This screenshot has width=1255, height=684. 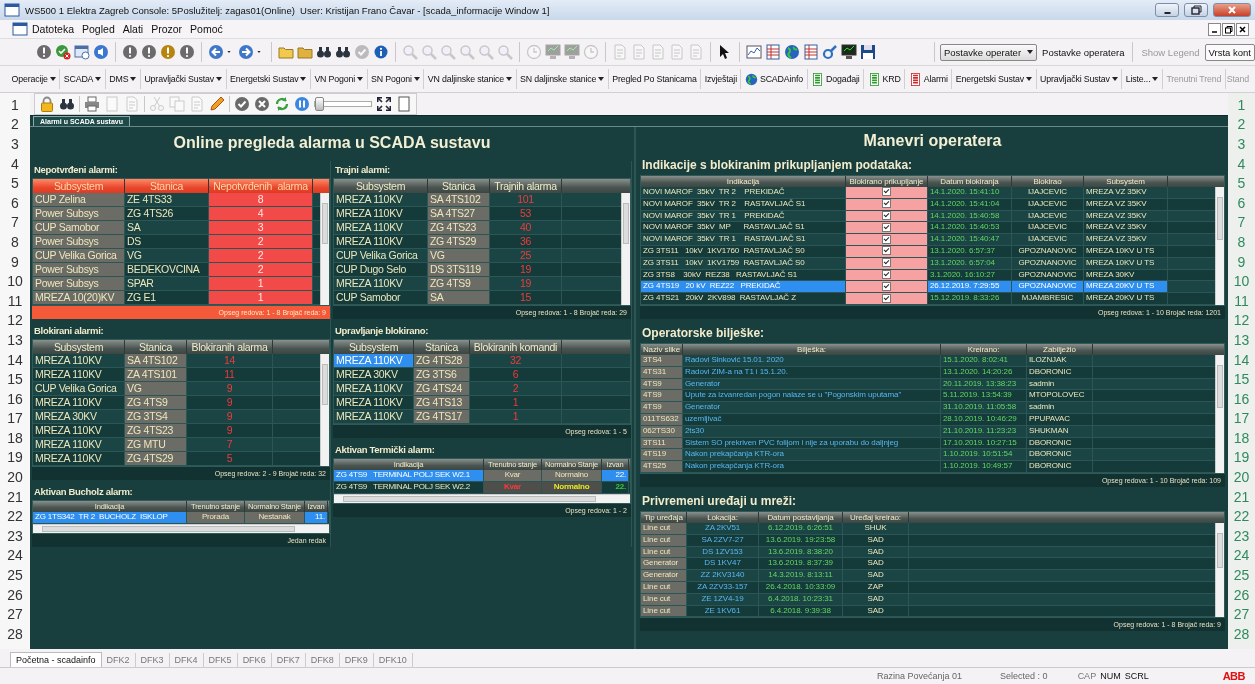 What do you see at coordinates (176, 389) in the screenshot?
I see `table-row: CUP Velika Gorica VG 9` at bounding box center [176, 389].